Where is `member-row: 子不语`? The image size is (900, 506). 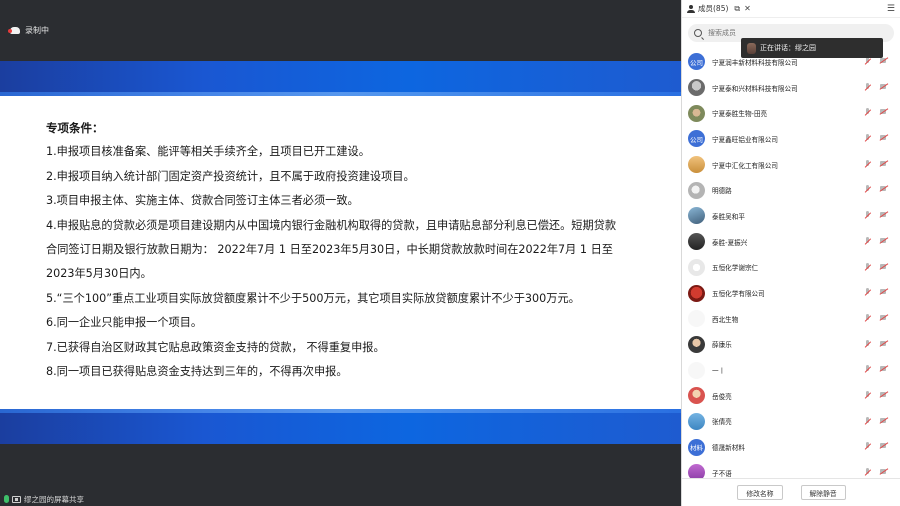 member-row: 子不语 is located at coordinates (791, 469).